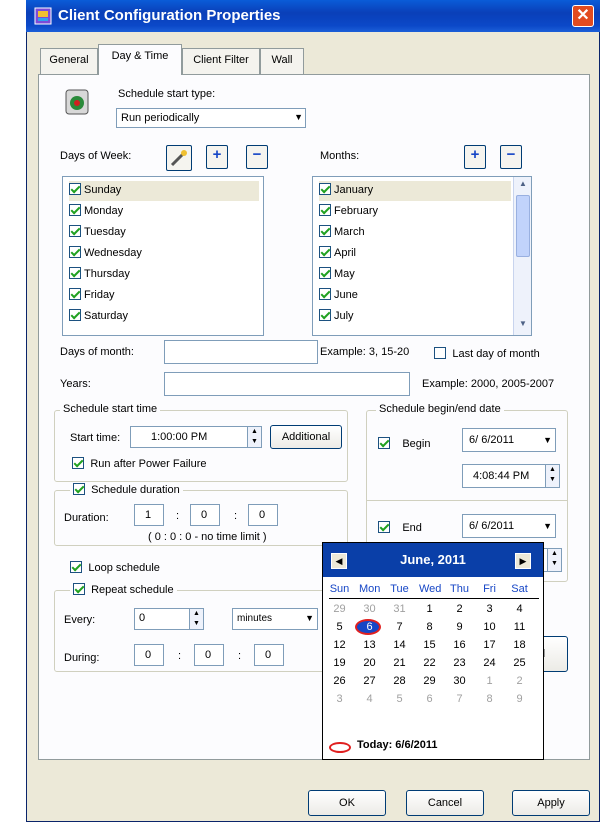 The image size is (600, 822). What do you see at coordinates (399, 663) in the screenshot?
I see `calendar-day: 21` at bounding box center [399, 663].